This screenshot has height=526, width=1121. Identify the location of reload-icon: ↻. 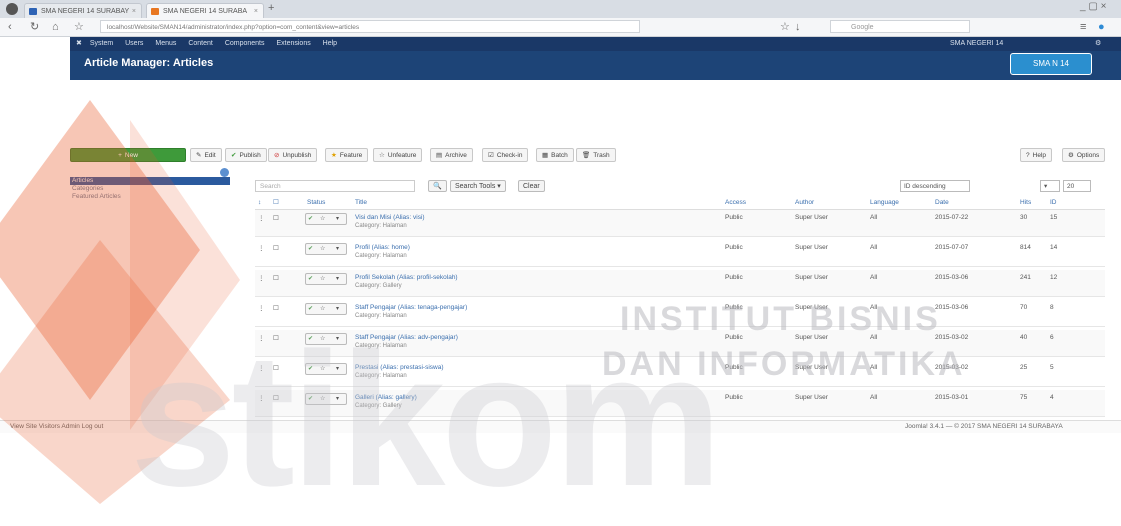
(34, 27).